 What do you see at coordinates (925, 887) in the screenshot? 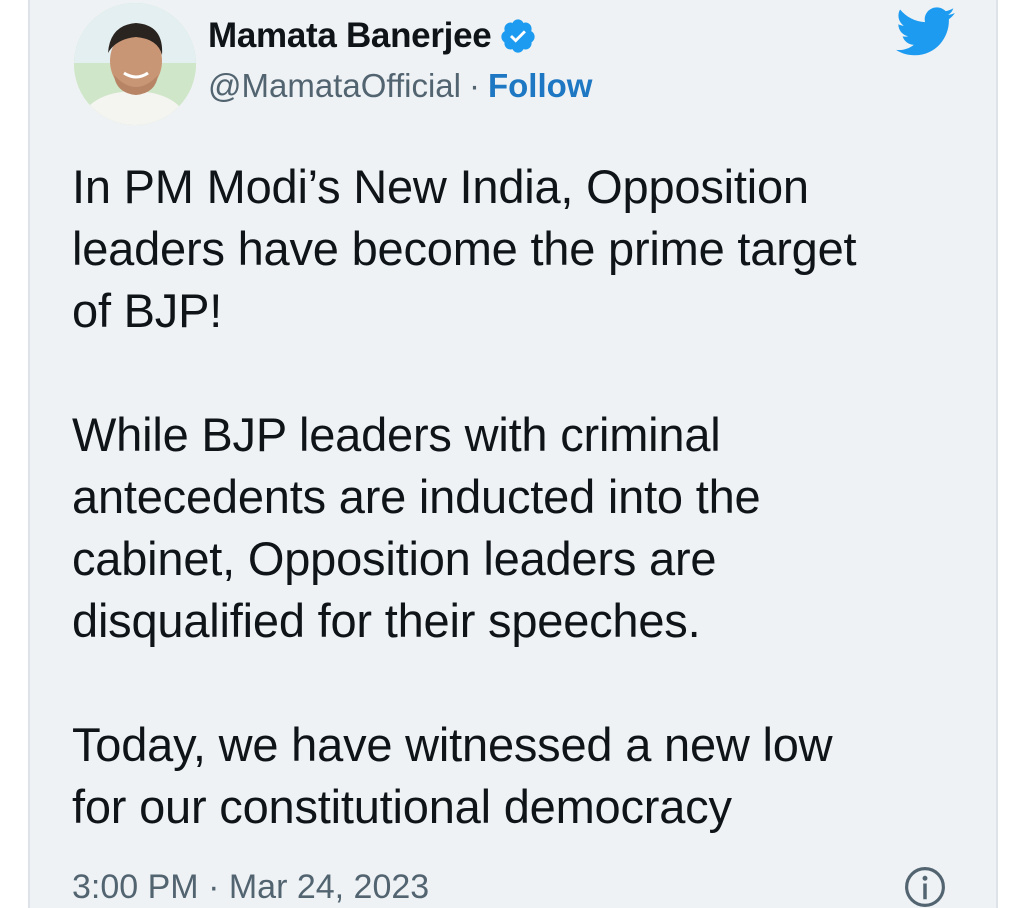
I see `info-icon` at bounding box center [925, 887].